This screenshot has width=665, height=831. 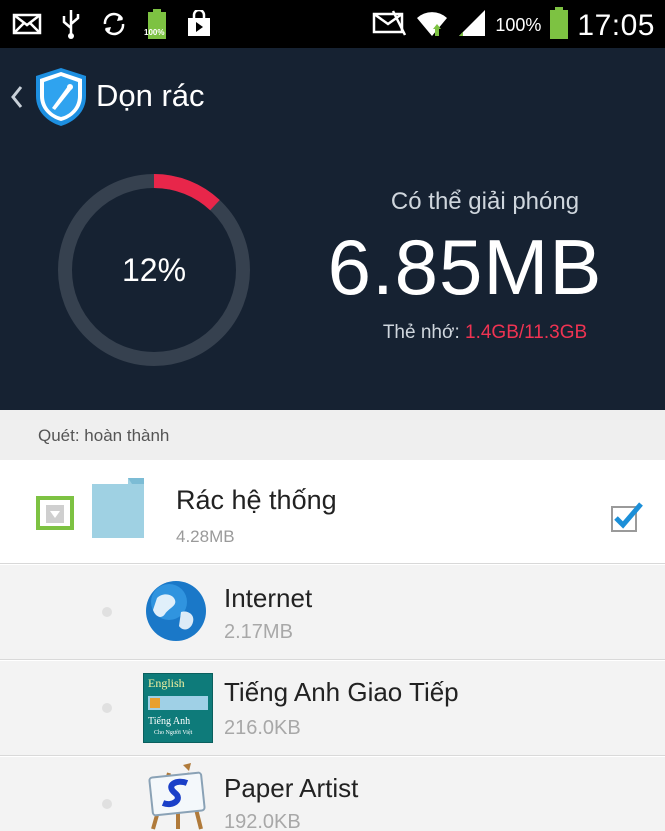 I want to click on expand-toggle, so click(x=55, y=513).